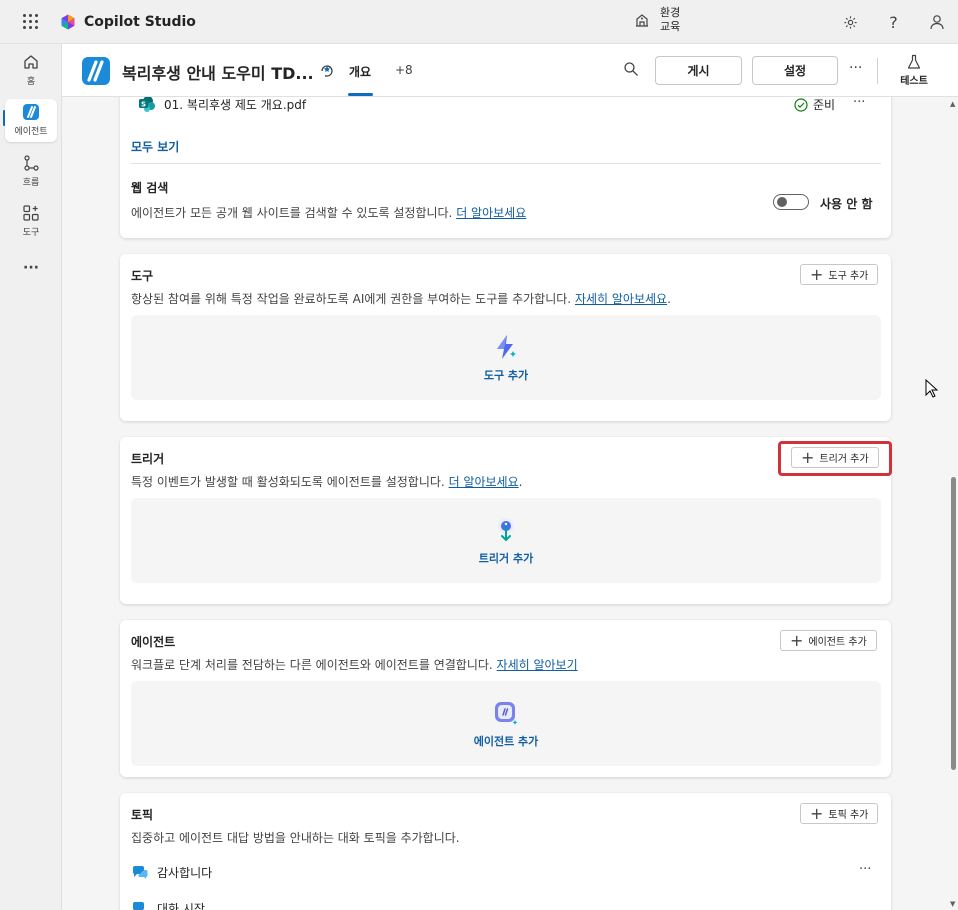 This screenshot has height=910, width=958. Describe the element at coordinates (657, 20) in the screenshot. I see `environment-picker: 환경 교육` at that location.